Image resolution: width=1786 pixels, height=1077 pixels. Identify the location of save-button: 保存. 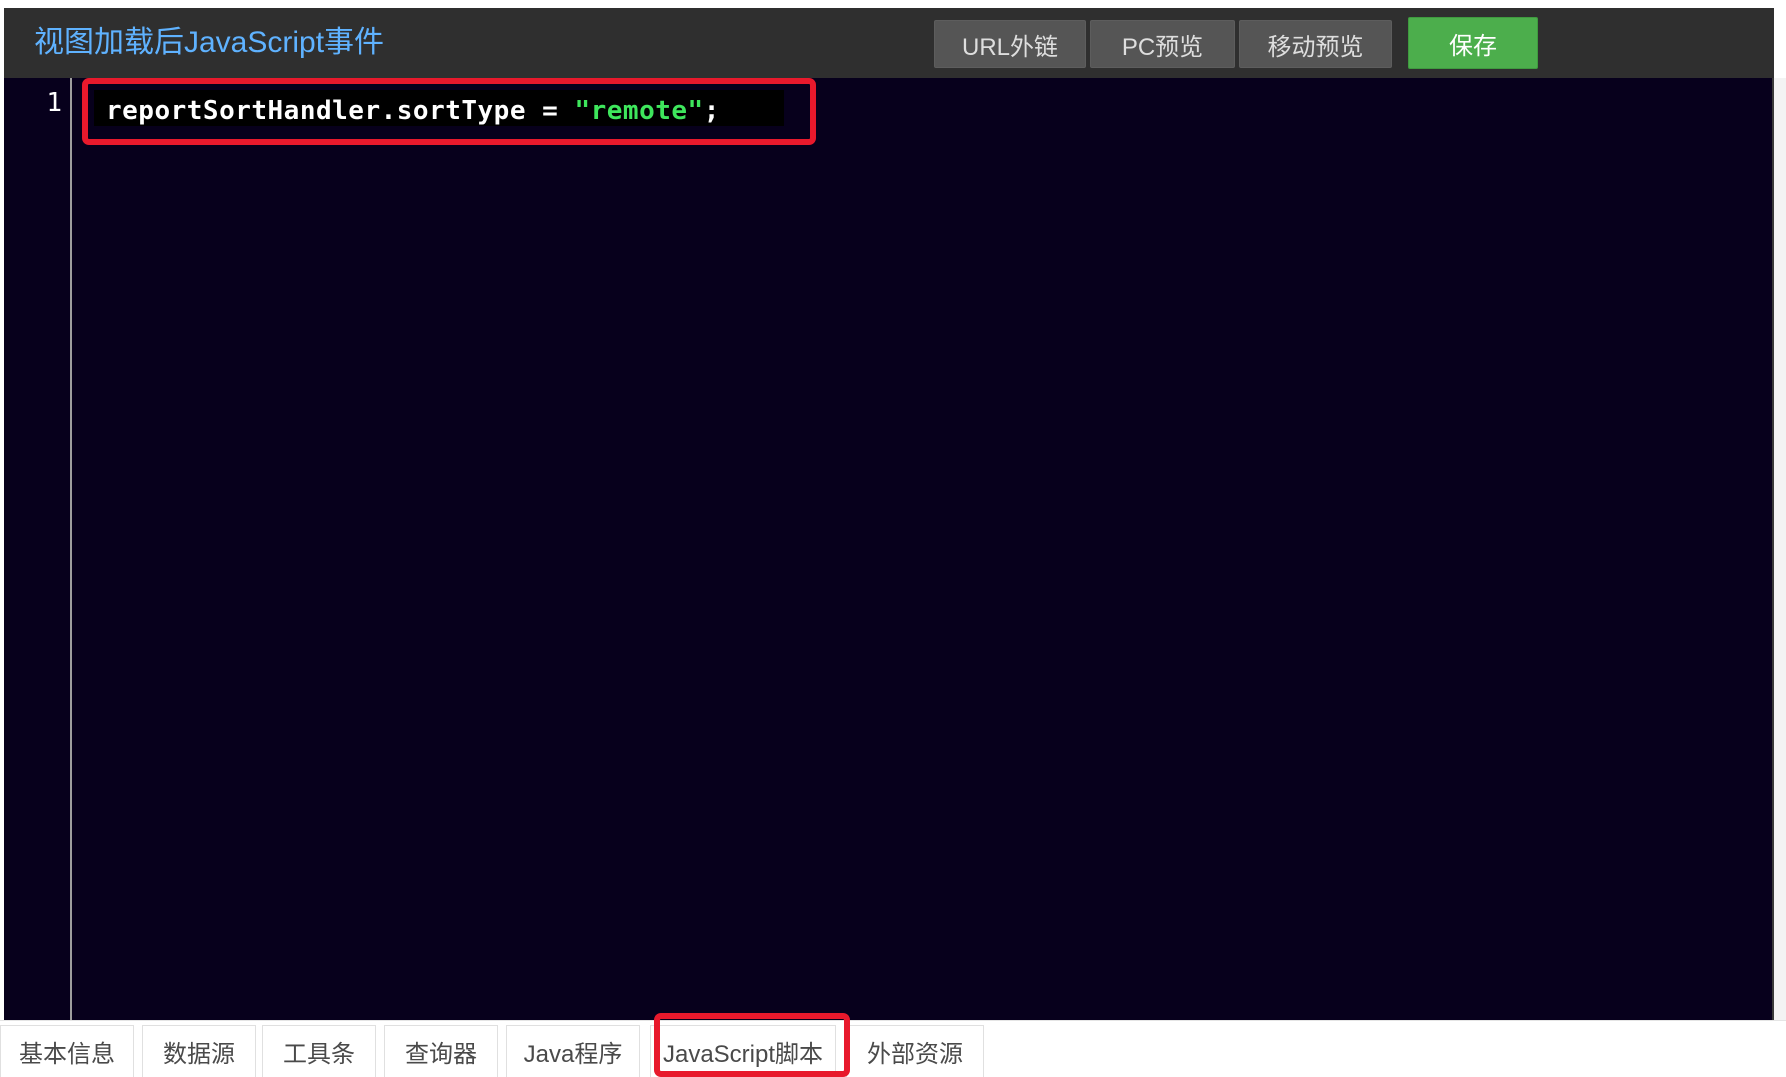
(1473, 43).